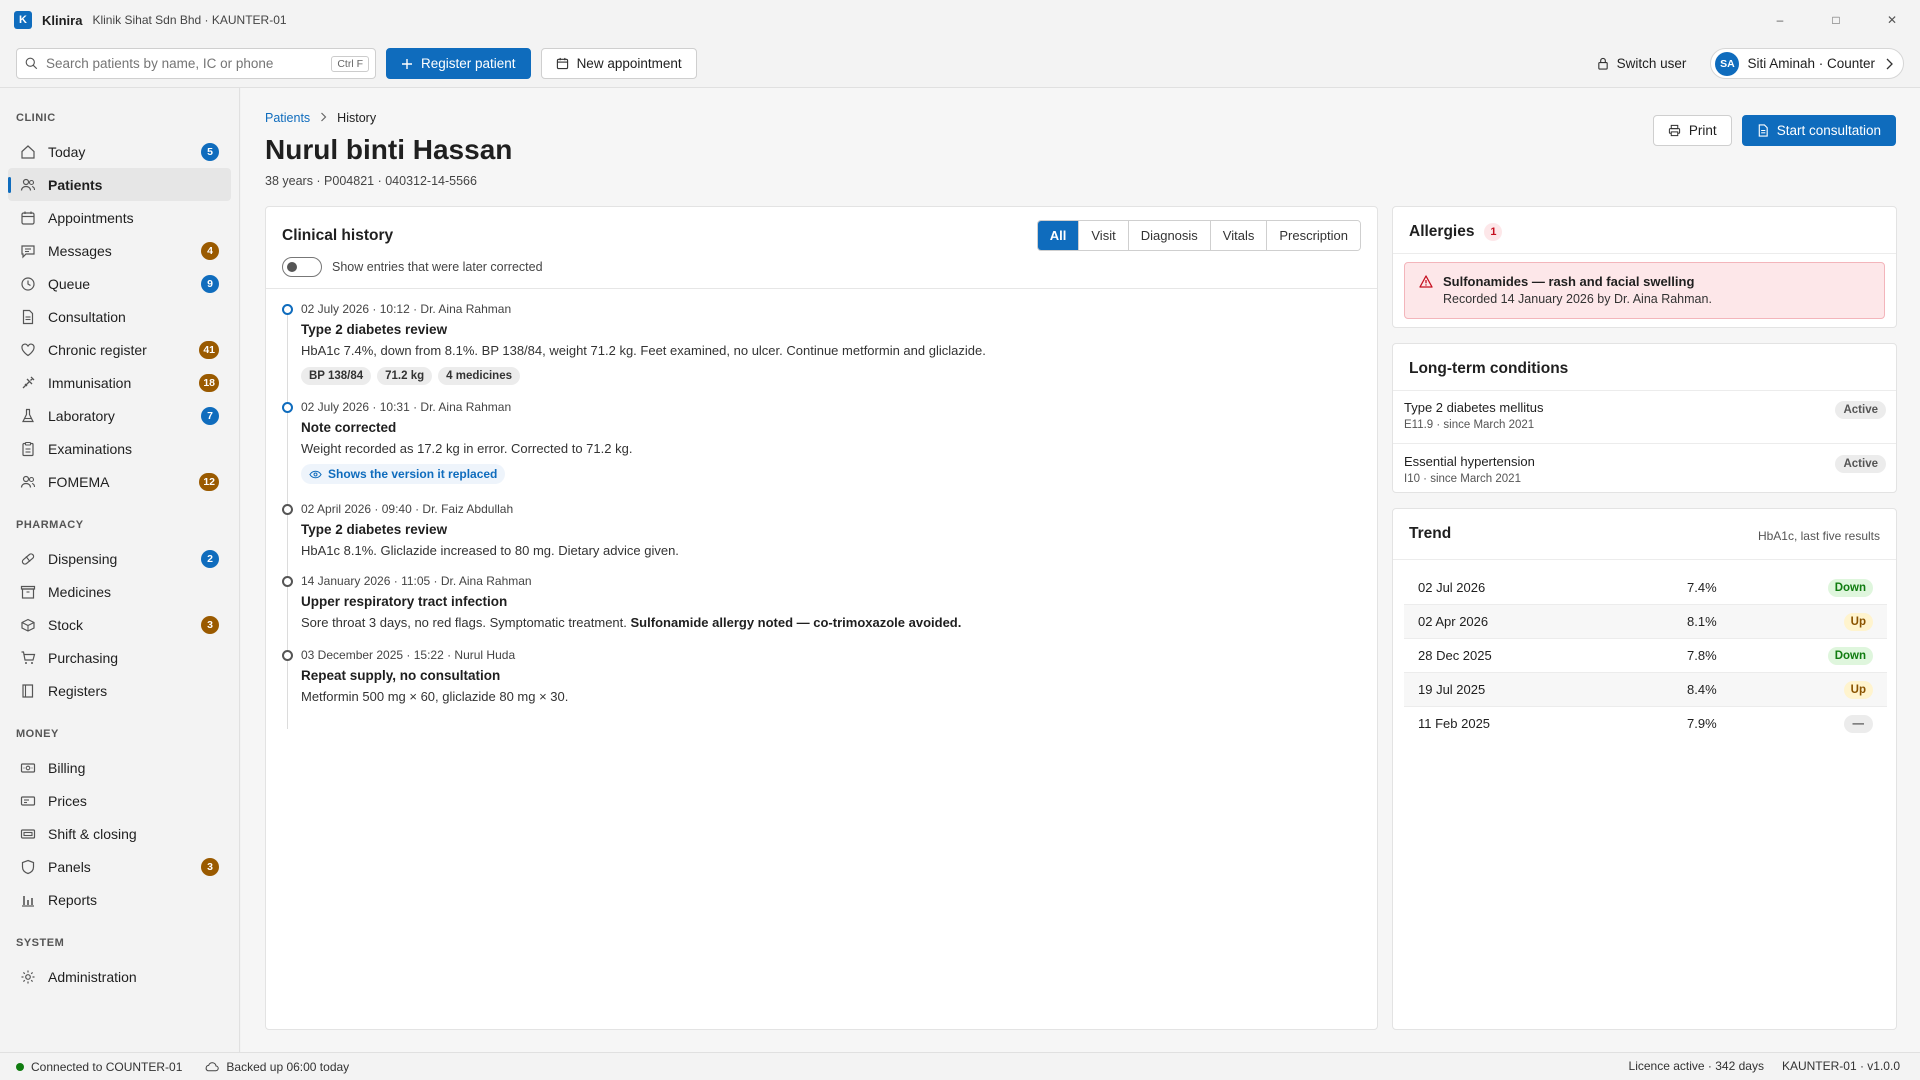 The width and height of the screenshot is (1920, 1080). I want to click on entry-chips: BP 138/84 71.2 kg 4 medicines, so click(831, 376).